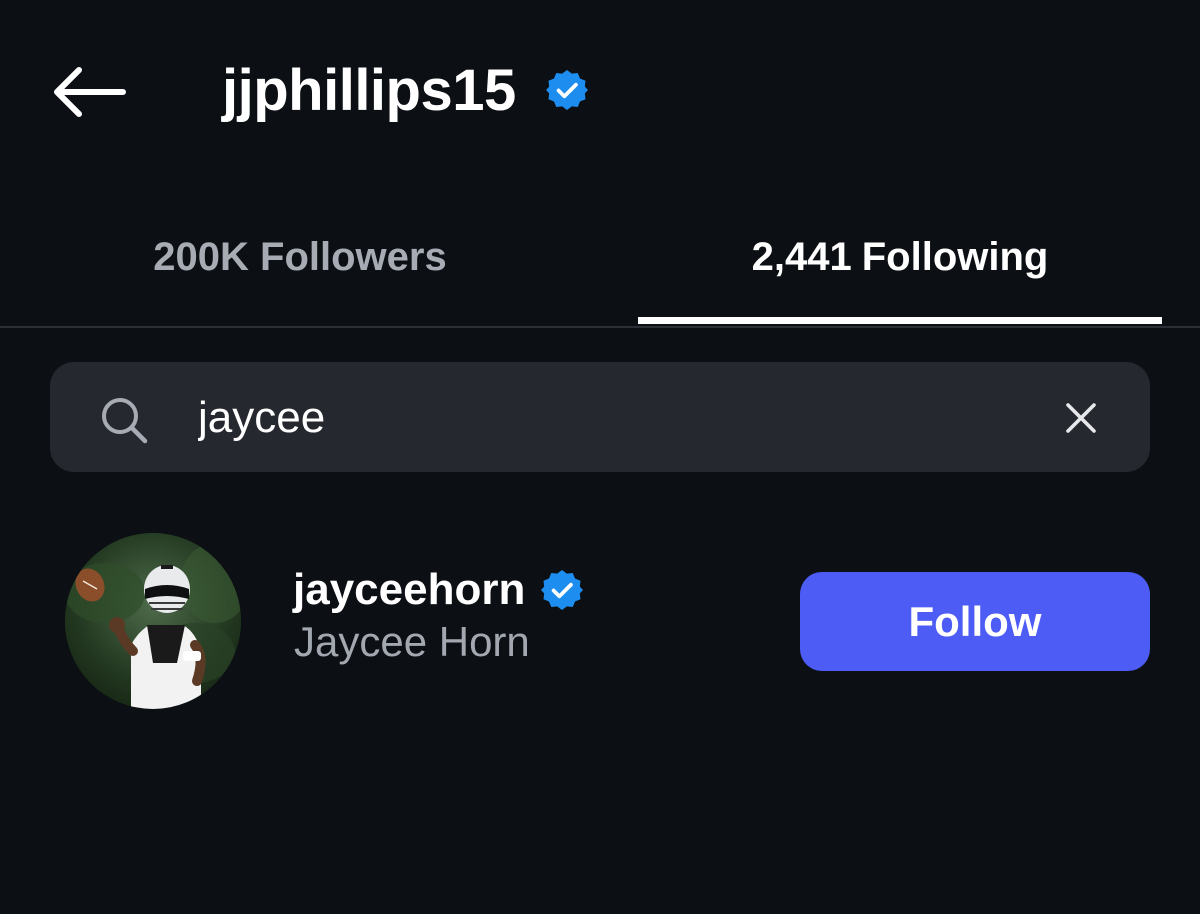  Describe the element at coordinates (369, 90) in the screenshot. I see `page-title: jjphillips15` at that location.